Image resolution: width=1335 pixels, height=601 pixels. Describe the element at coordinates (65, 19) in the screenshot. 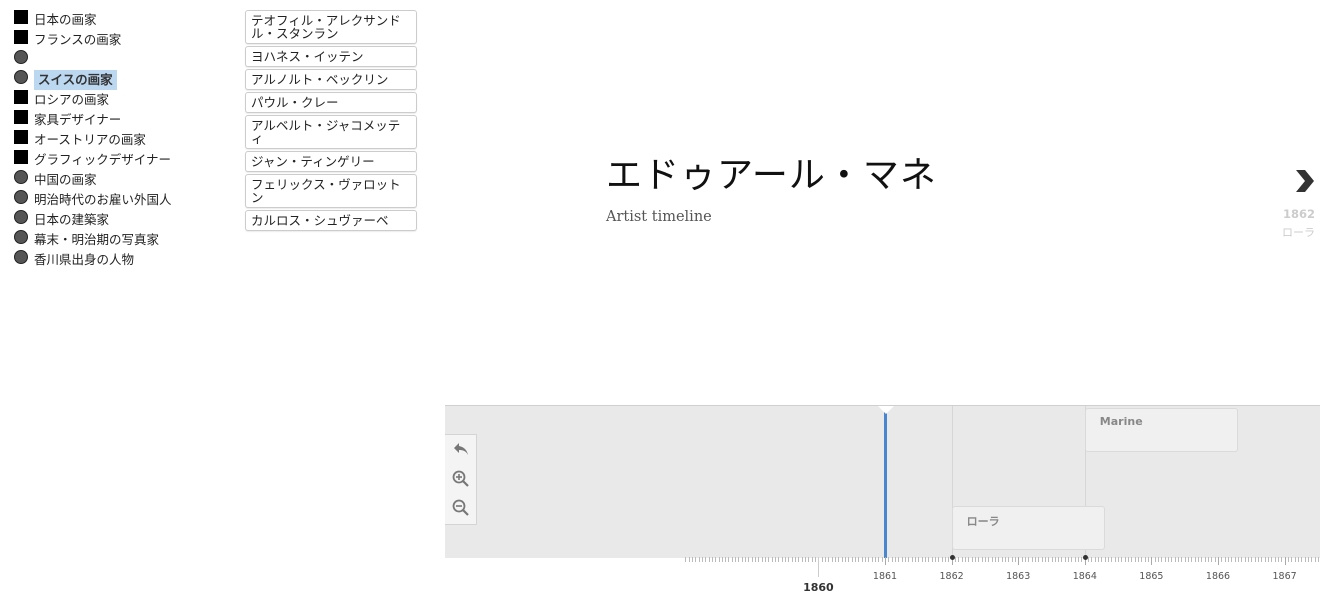

I see `category-label: 日本の画家` at that location.